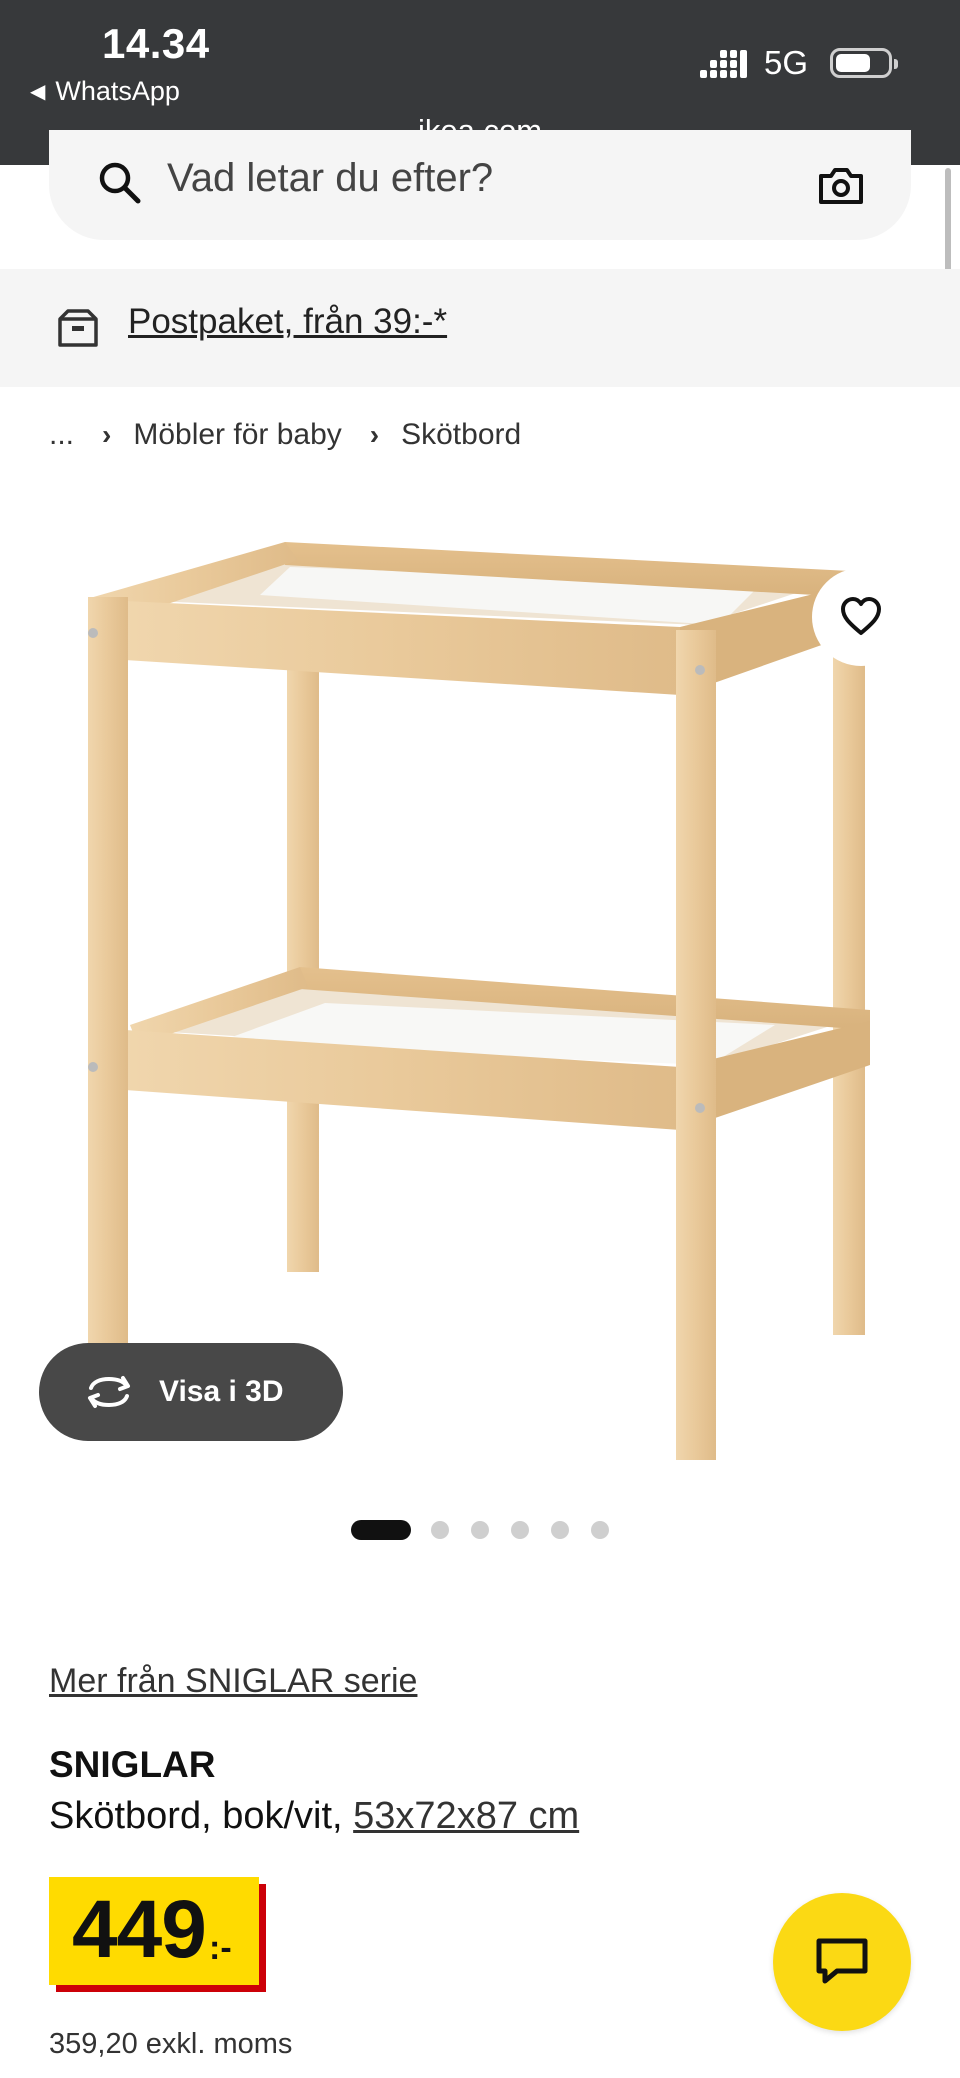 Image resolution: width=960 pixels, height=2078 pixels. I want to click on search-icon, so click(120, 183).